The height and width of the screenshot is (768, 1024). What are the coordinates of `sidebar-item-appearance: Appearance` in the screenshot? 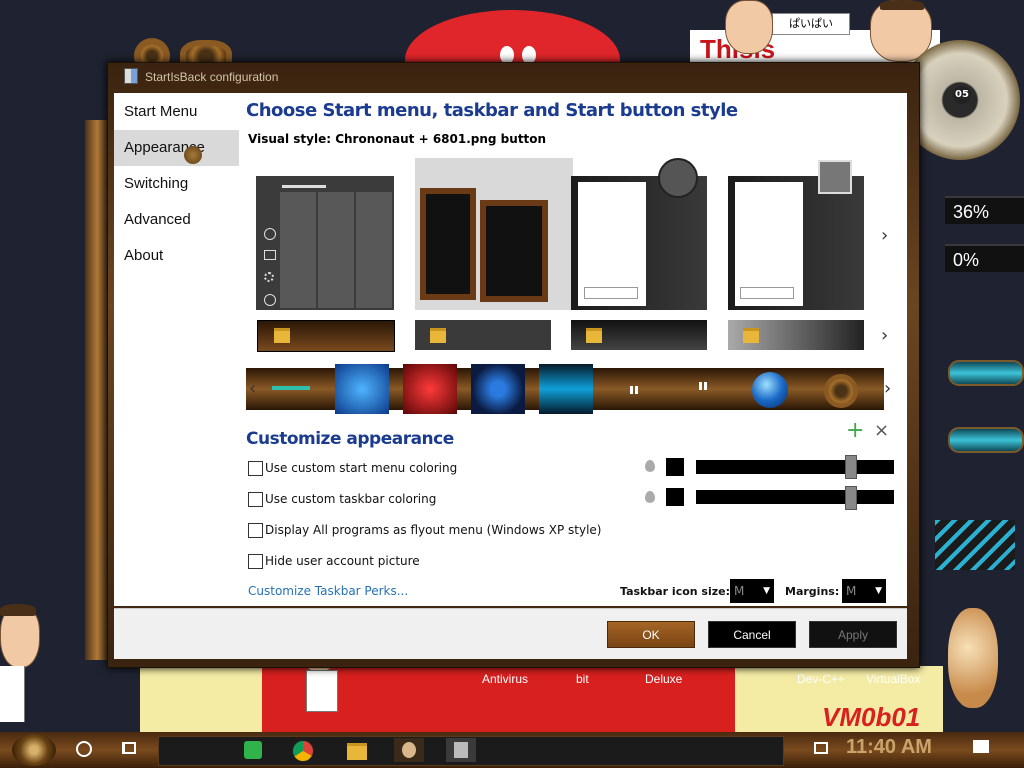 It's located at (176, 148).